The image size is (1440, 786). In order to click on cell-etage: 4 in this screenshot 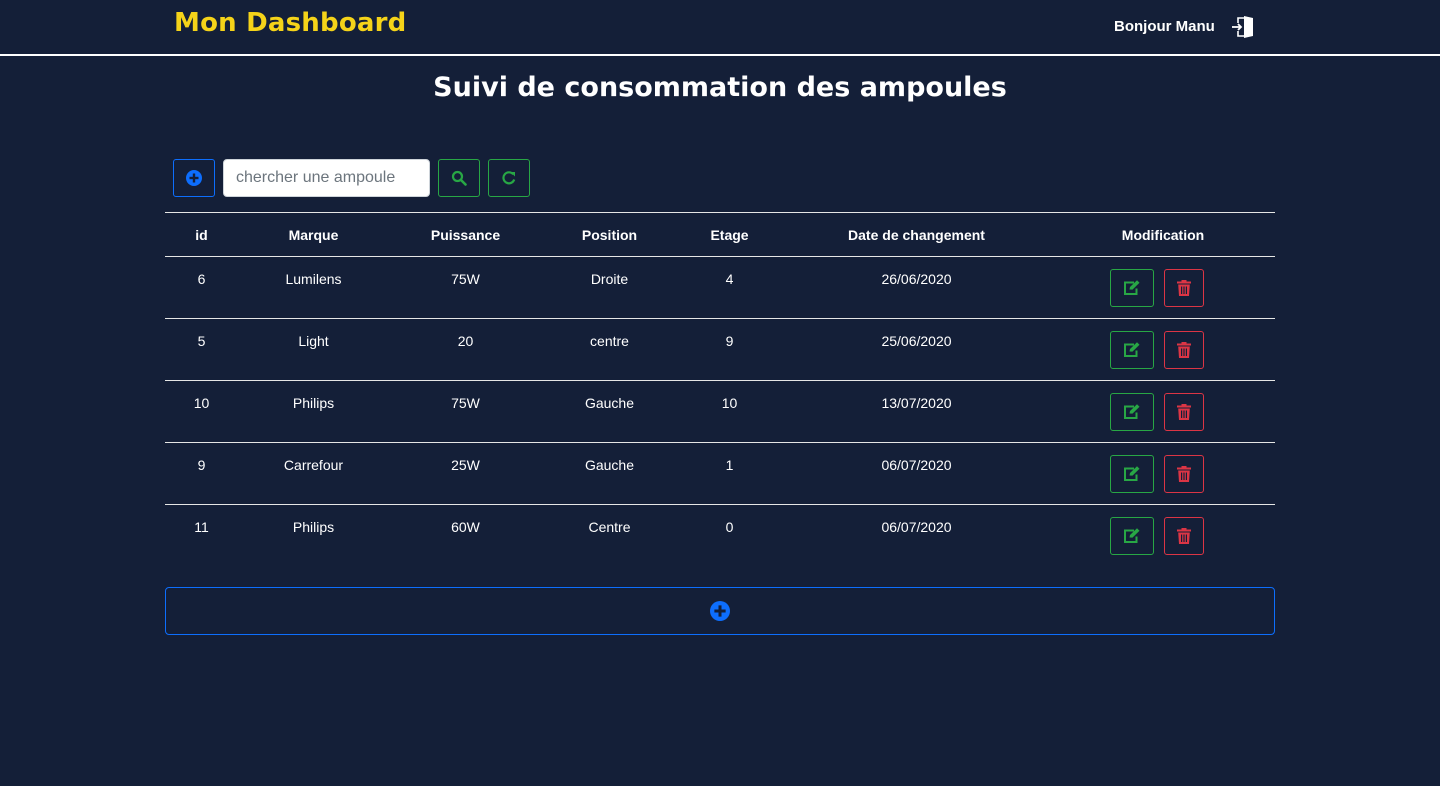, I will do `click(729, 287)`.